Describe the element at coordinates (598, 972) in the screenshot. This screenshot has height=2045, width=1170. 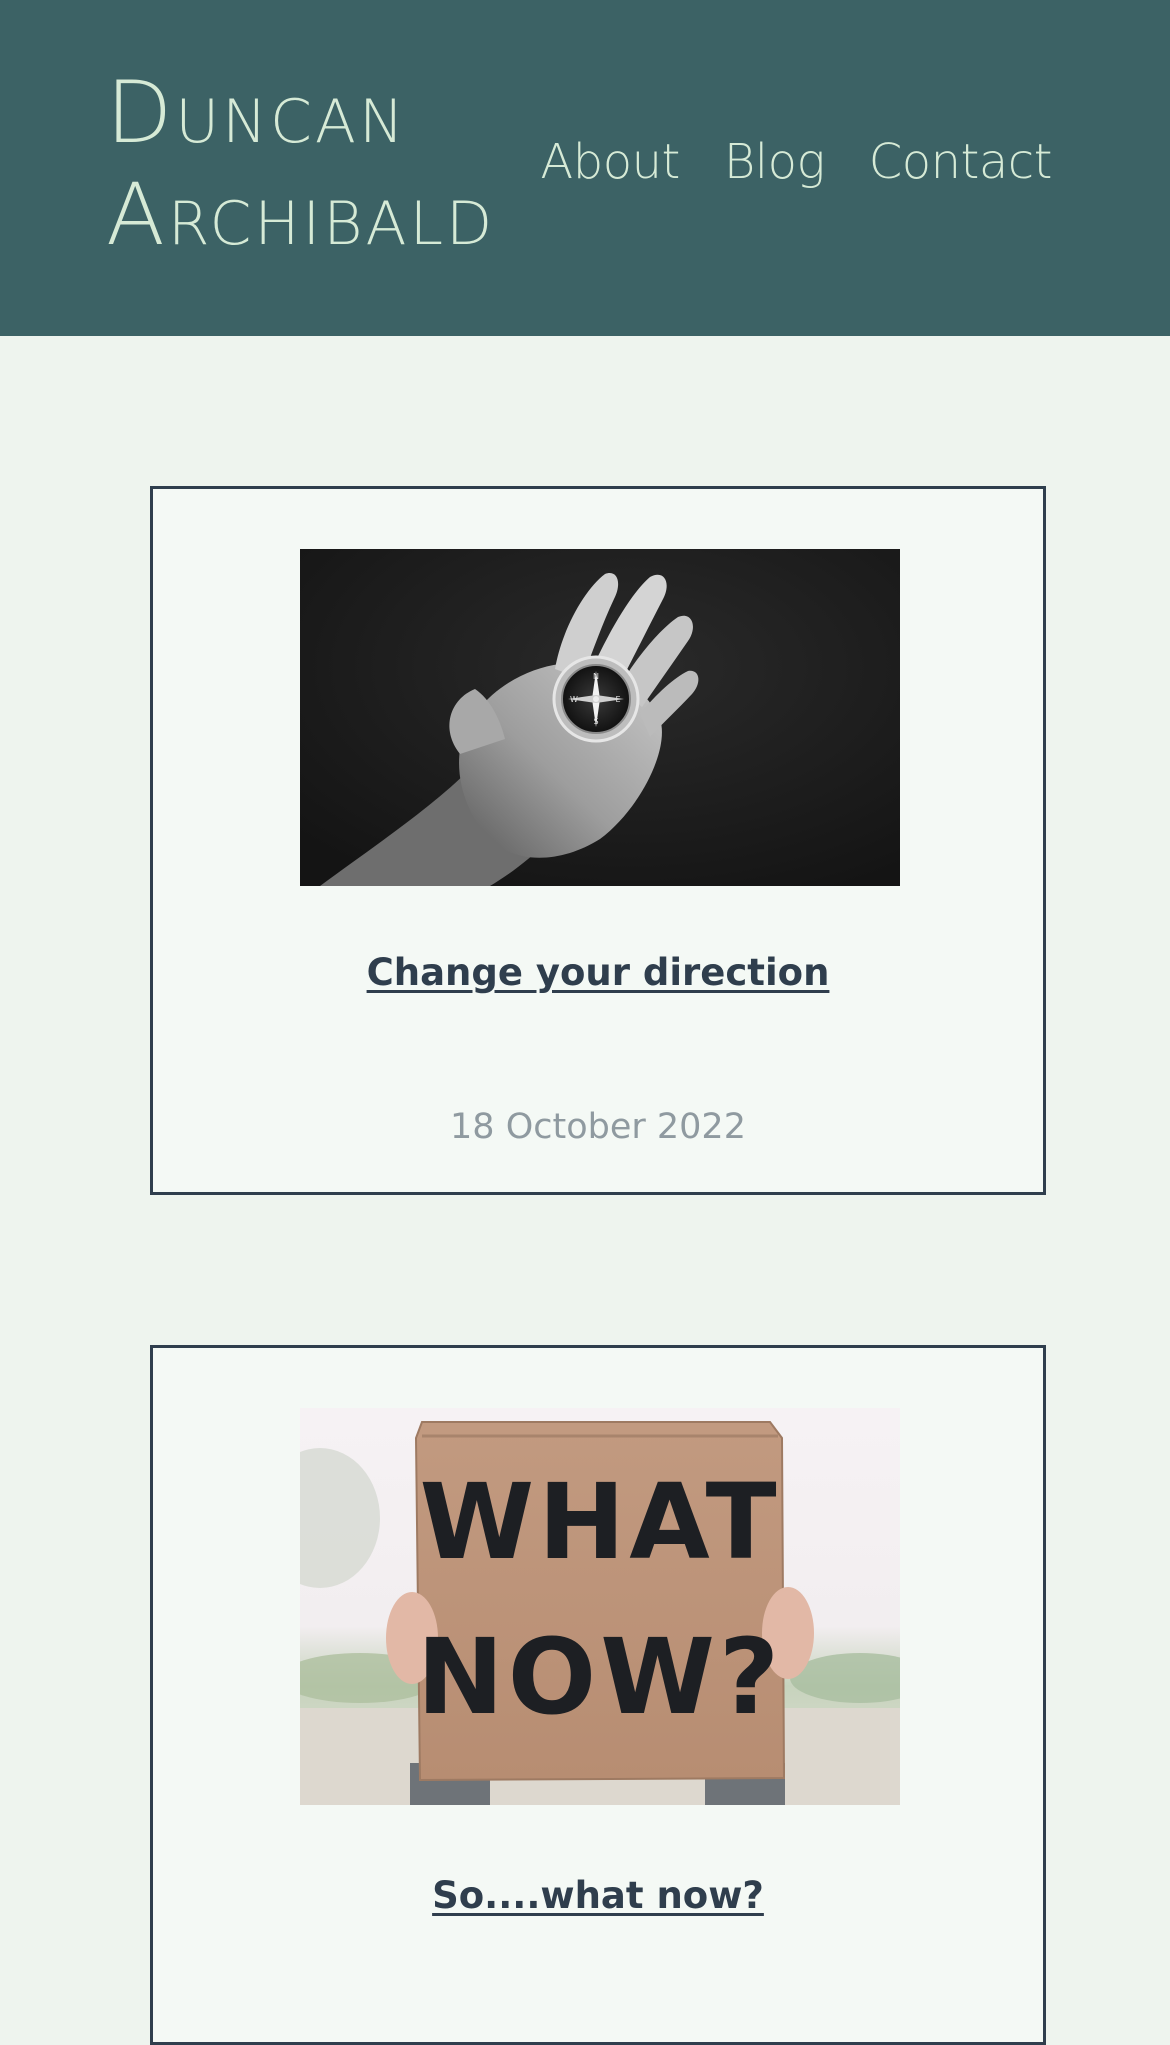
I see `post-title-link: Change your direction` at that location.